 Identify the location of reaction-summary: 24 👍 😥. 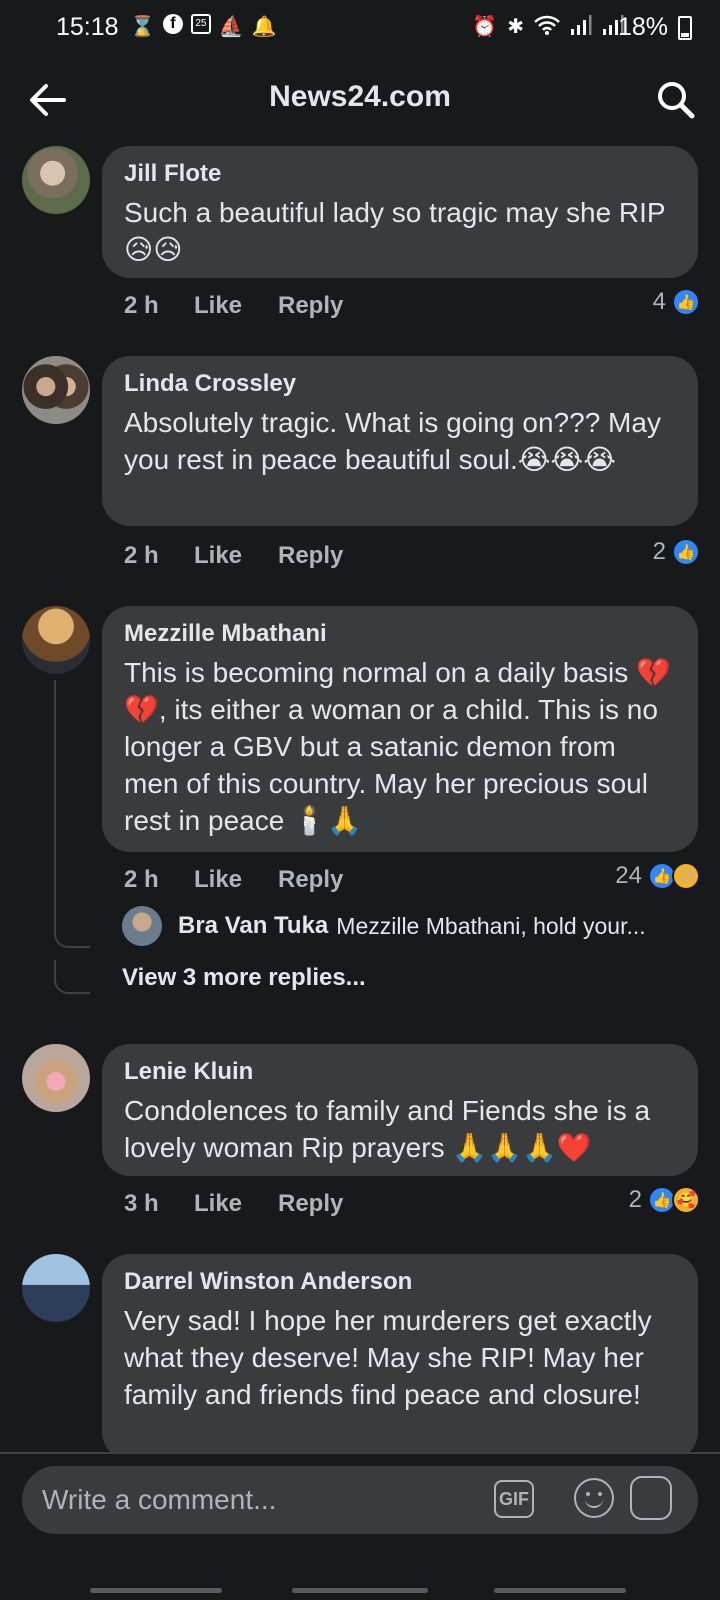
(657, 876).